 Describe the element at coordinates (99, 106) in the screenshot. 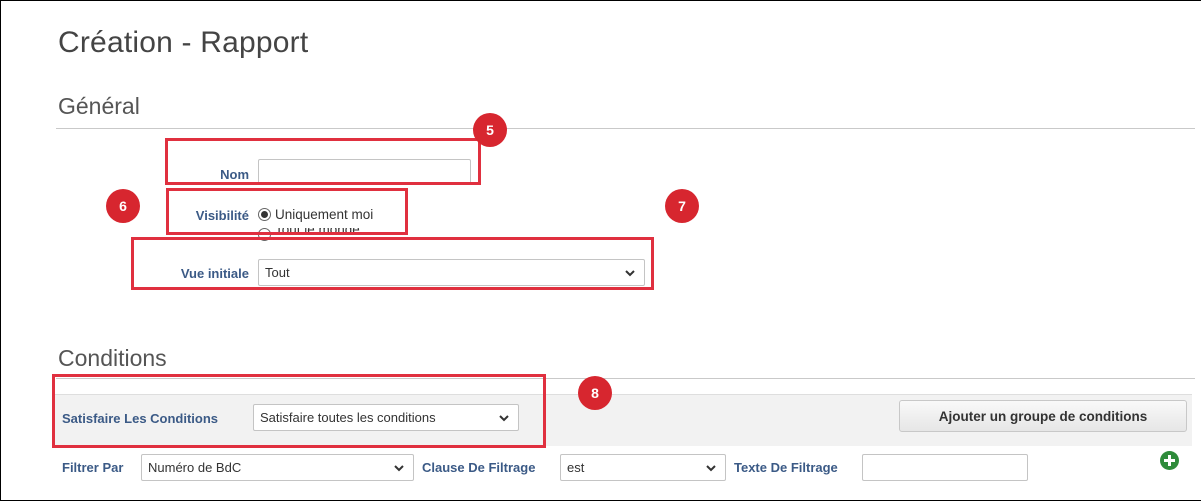

I see `section-title-general: Général` at that location.